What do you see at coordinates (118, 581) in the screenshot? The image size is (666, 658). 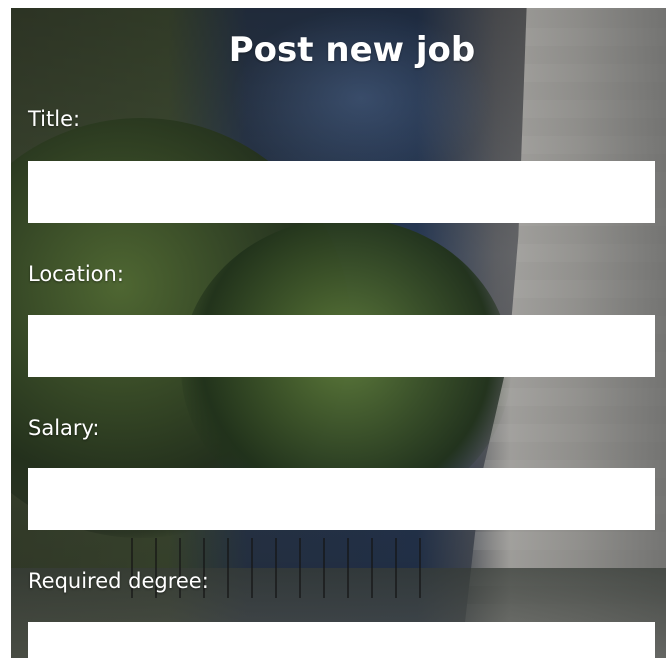 I see `required-degree-label: Required degree:` at bounding box center [118, 581].